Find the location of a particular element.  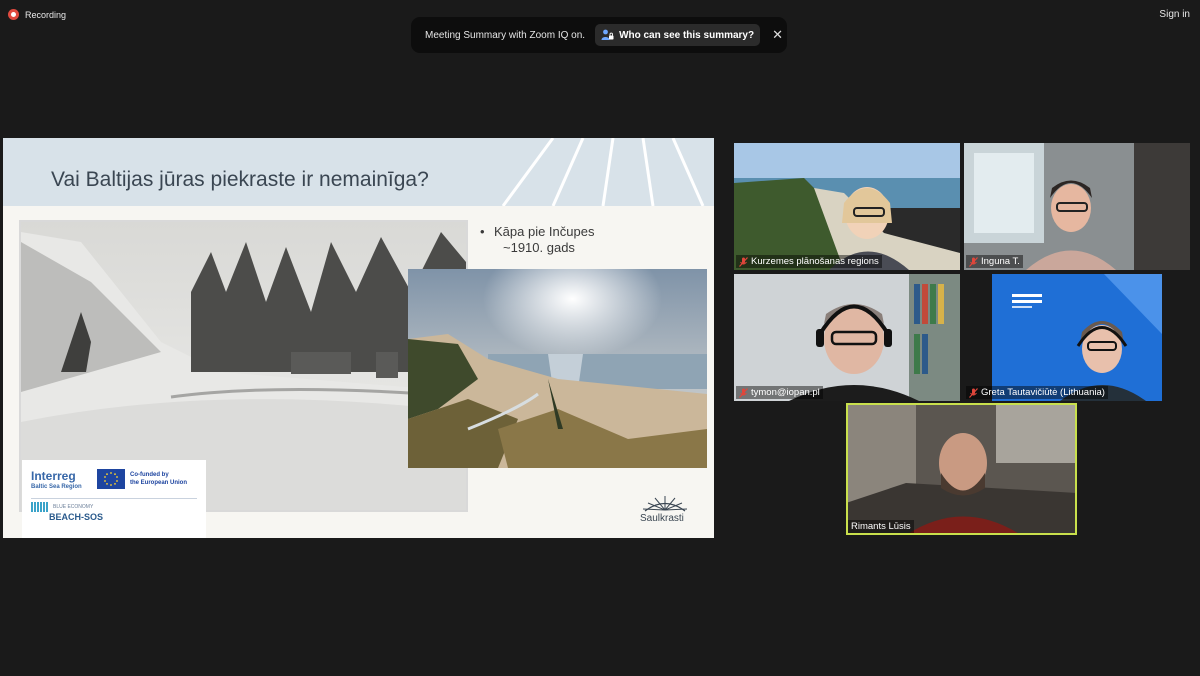

participant-name-tag: Rimants Lūsis is located at coordinates (881, 526).